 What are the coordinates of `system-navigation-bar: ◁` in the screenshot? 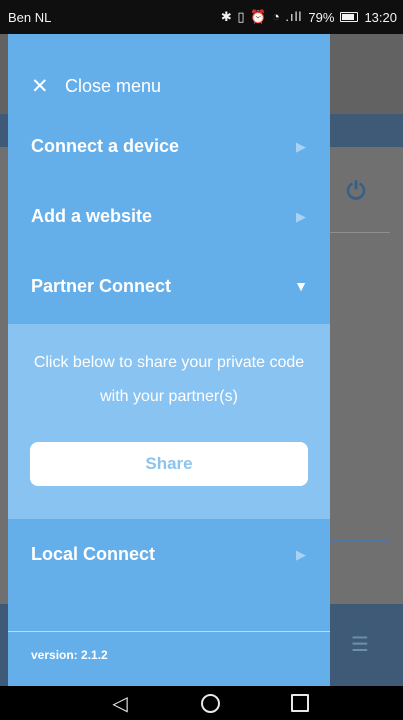 It's located at (201, 703).